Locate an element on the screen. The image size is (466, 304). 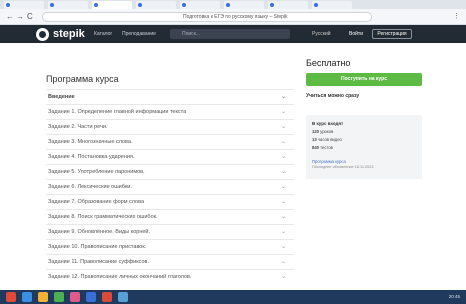
browser-tab-strip is located at coordinates (233, 4).